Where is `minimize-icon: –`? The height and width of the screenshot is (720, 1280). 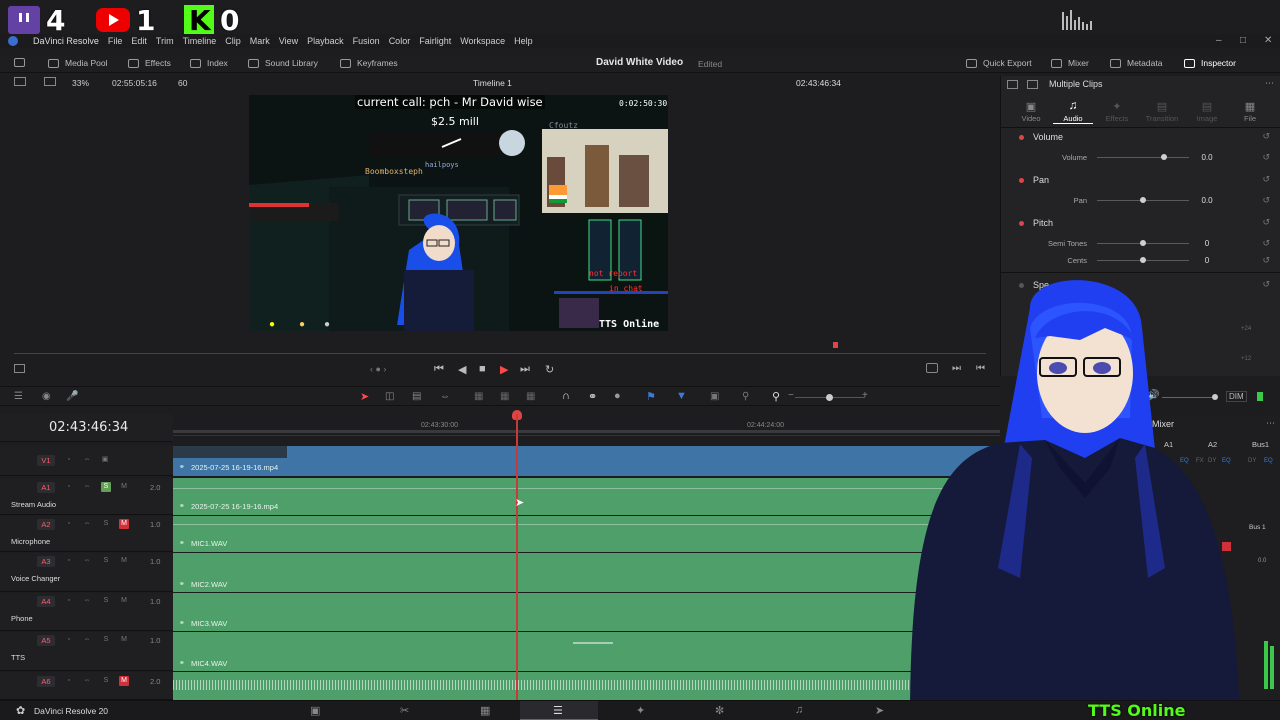 minimize-icon: – is located at coordinates (1219, 40).